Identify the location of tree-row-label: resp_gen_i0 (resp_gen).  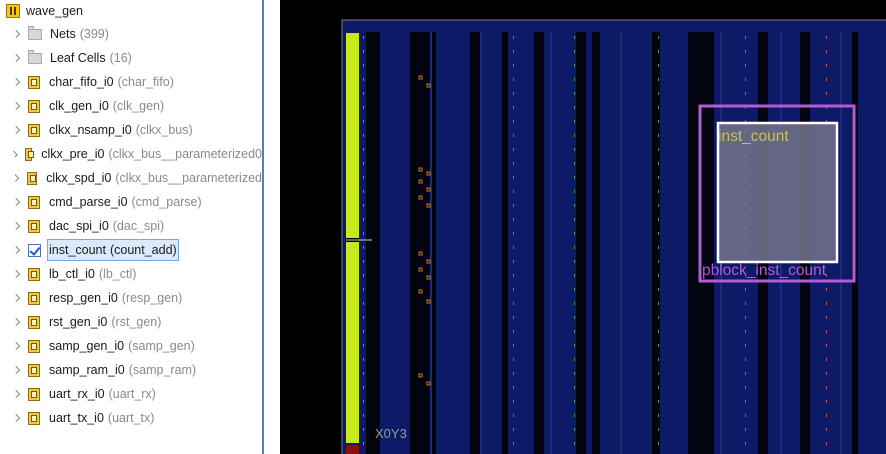
(115, 298).